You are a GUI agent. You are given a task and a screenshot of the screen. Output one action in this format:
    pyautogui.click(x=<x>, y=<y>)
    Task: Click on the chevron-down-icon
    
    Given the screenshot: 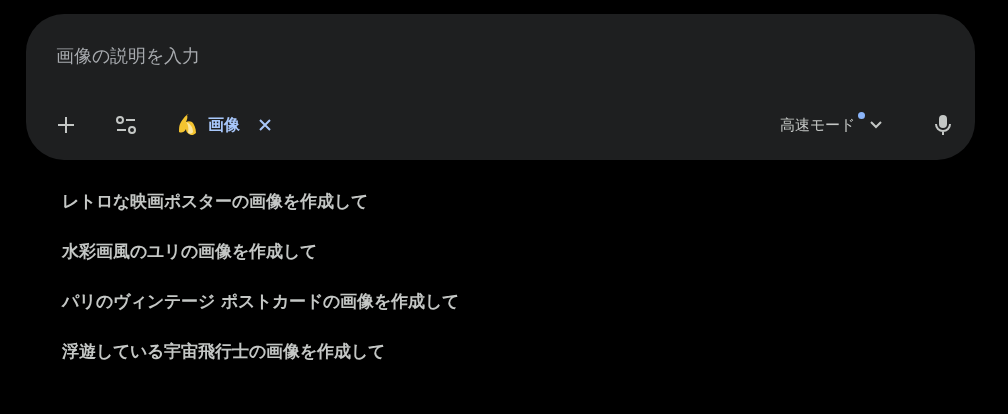 What is the action you would take?
    pyautogui.click(x=876, y=125)
    